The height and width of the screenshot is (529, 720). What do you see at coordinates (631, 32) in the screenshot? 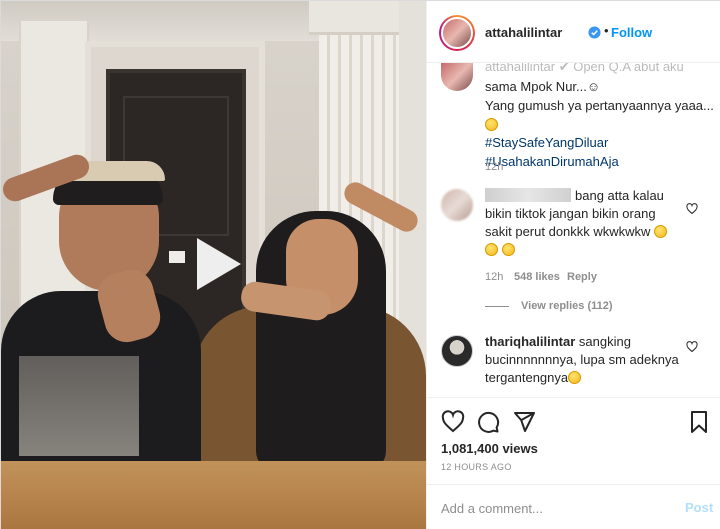
I see `follow-button: Follow` at bounding box center [631, 32].